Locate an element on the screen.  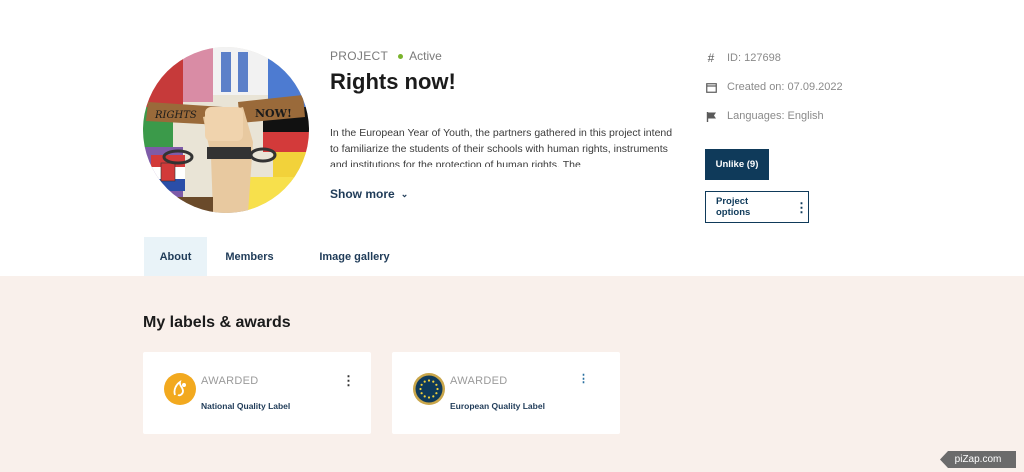
status-text: Active is located at coordinates (425, 56).